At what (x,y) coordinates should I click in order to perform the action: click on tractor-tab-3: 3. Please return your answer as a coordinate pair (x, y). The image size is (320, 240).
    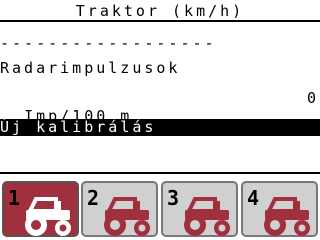
    Looking at the image, I should click on (199, 209).